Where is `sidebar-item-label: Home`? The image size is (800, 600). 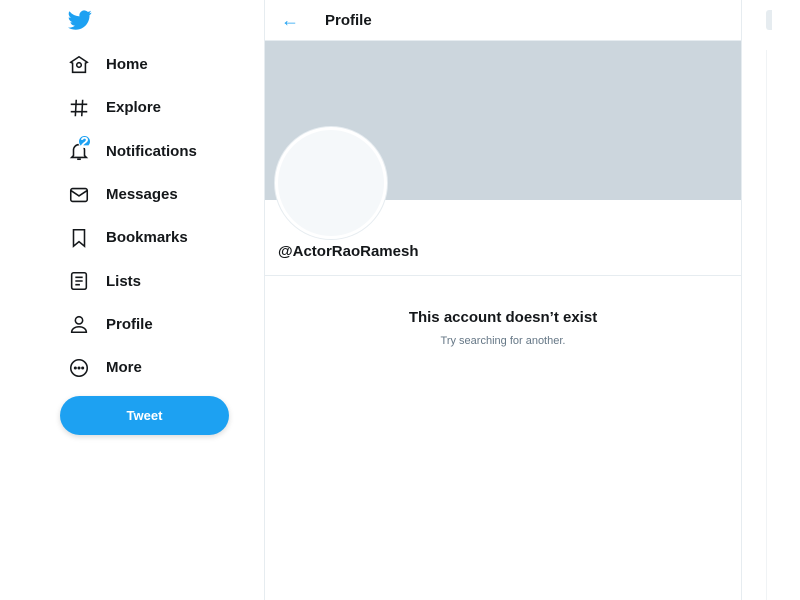
sidebar-item-label: Home is located at coordinates (127, 65).